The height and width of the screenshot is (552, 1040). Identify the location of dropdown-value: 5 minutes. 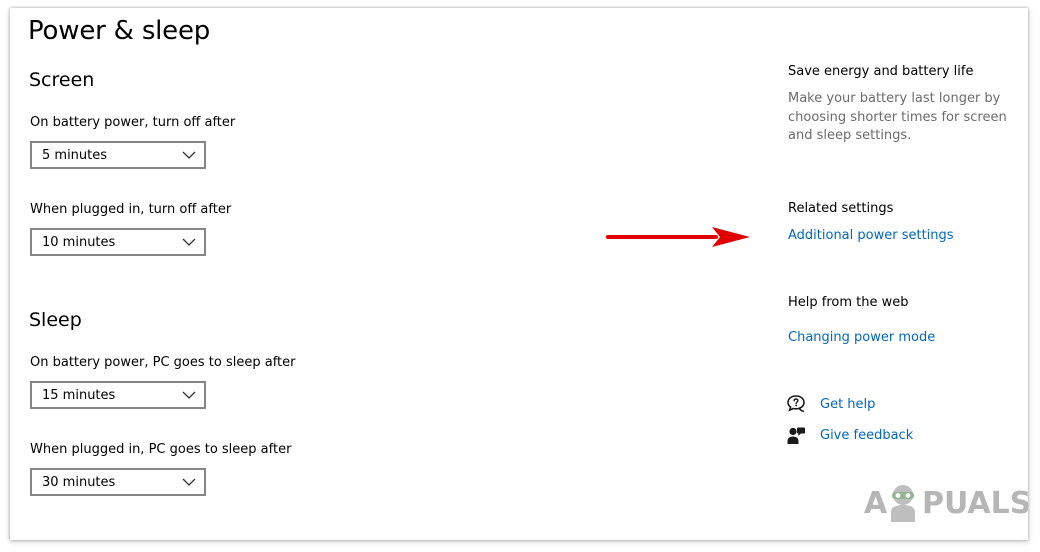
(75, 155).